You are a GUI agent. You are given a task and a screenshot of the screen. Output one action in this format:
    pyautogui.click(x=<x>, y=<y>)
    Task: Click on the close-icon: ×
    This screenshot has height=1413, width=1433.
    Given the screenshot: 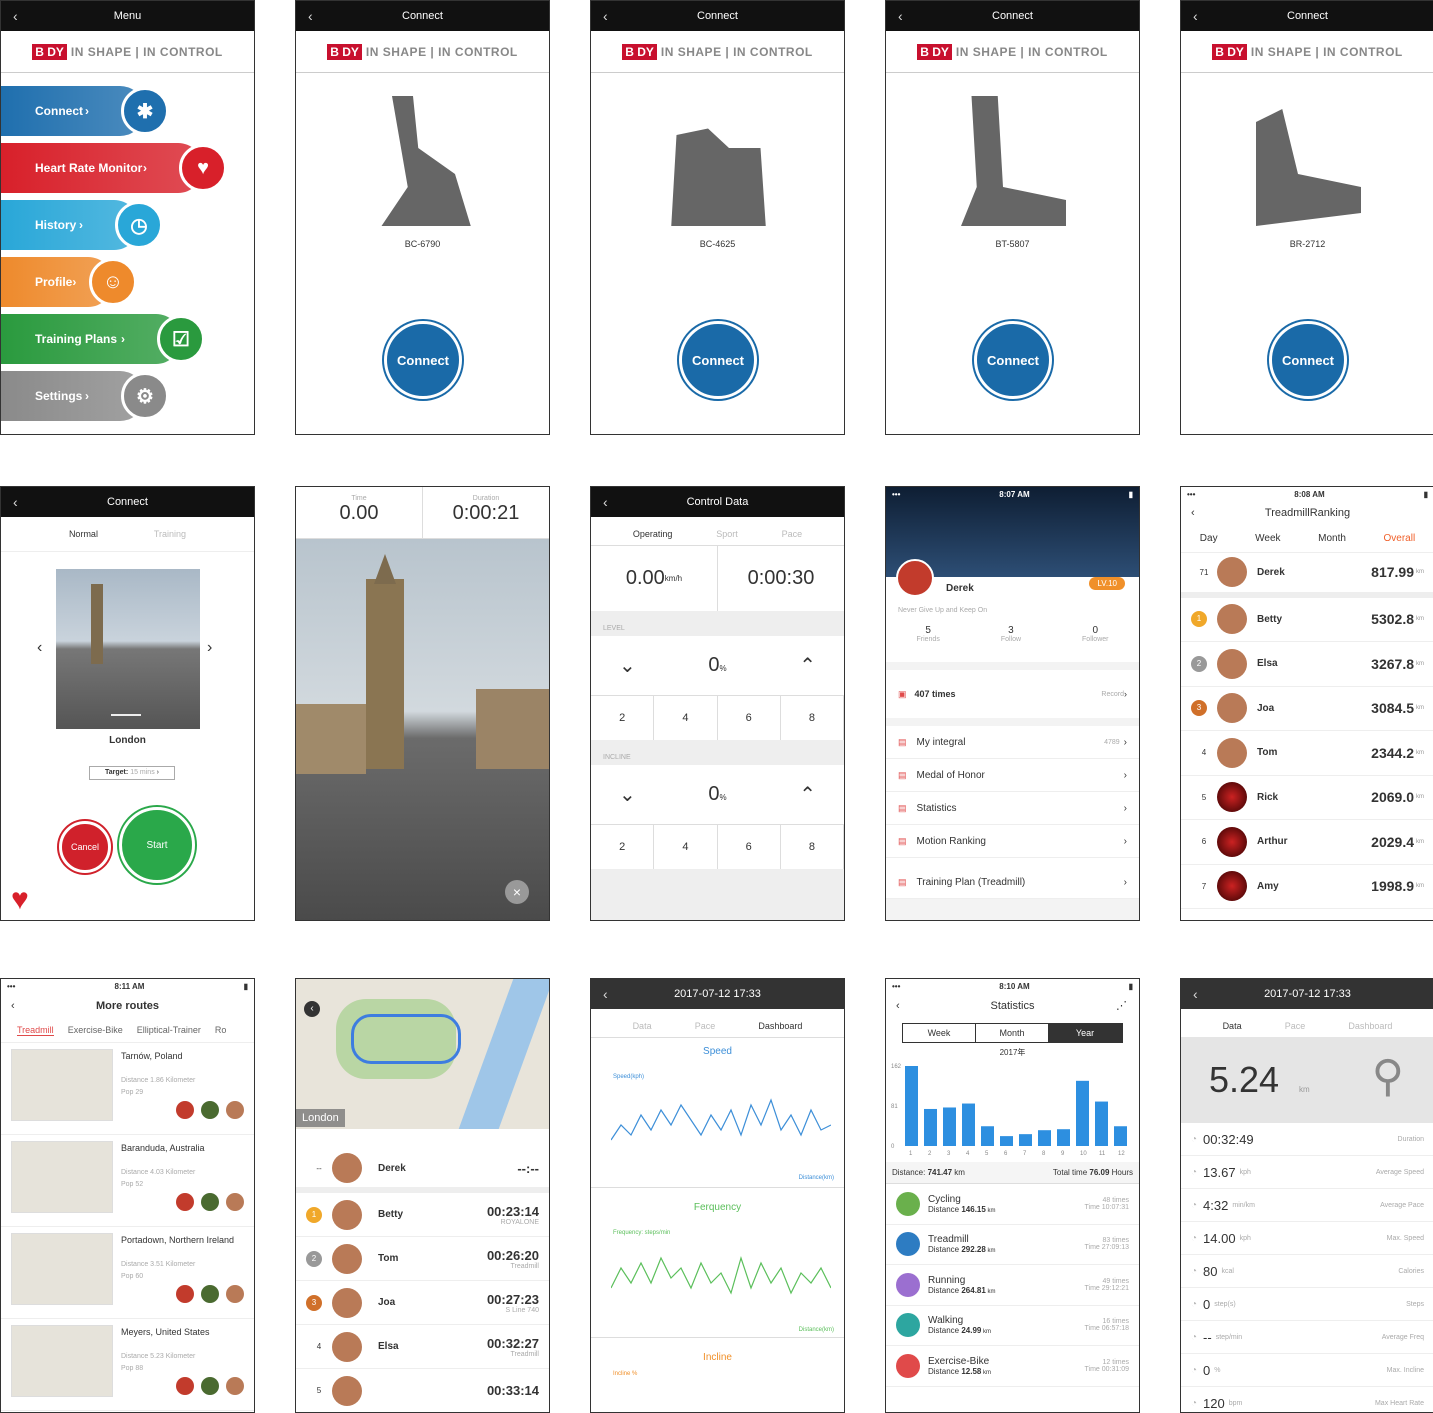 What is the action you would take?
    pyautogui.click(x=517, y=892)
    